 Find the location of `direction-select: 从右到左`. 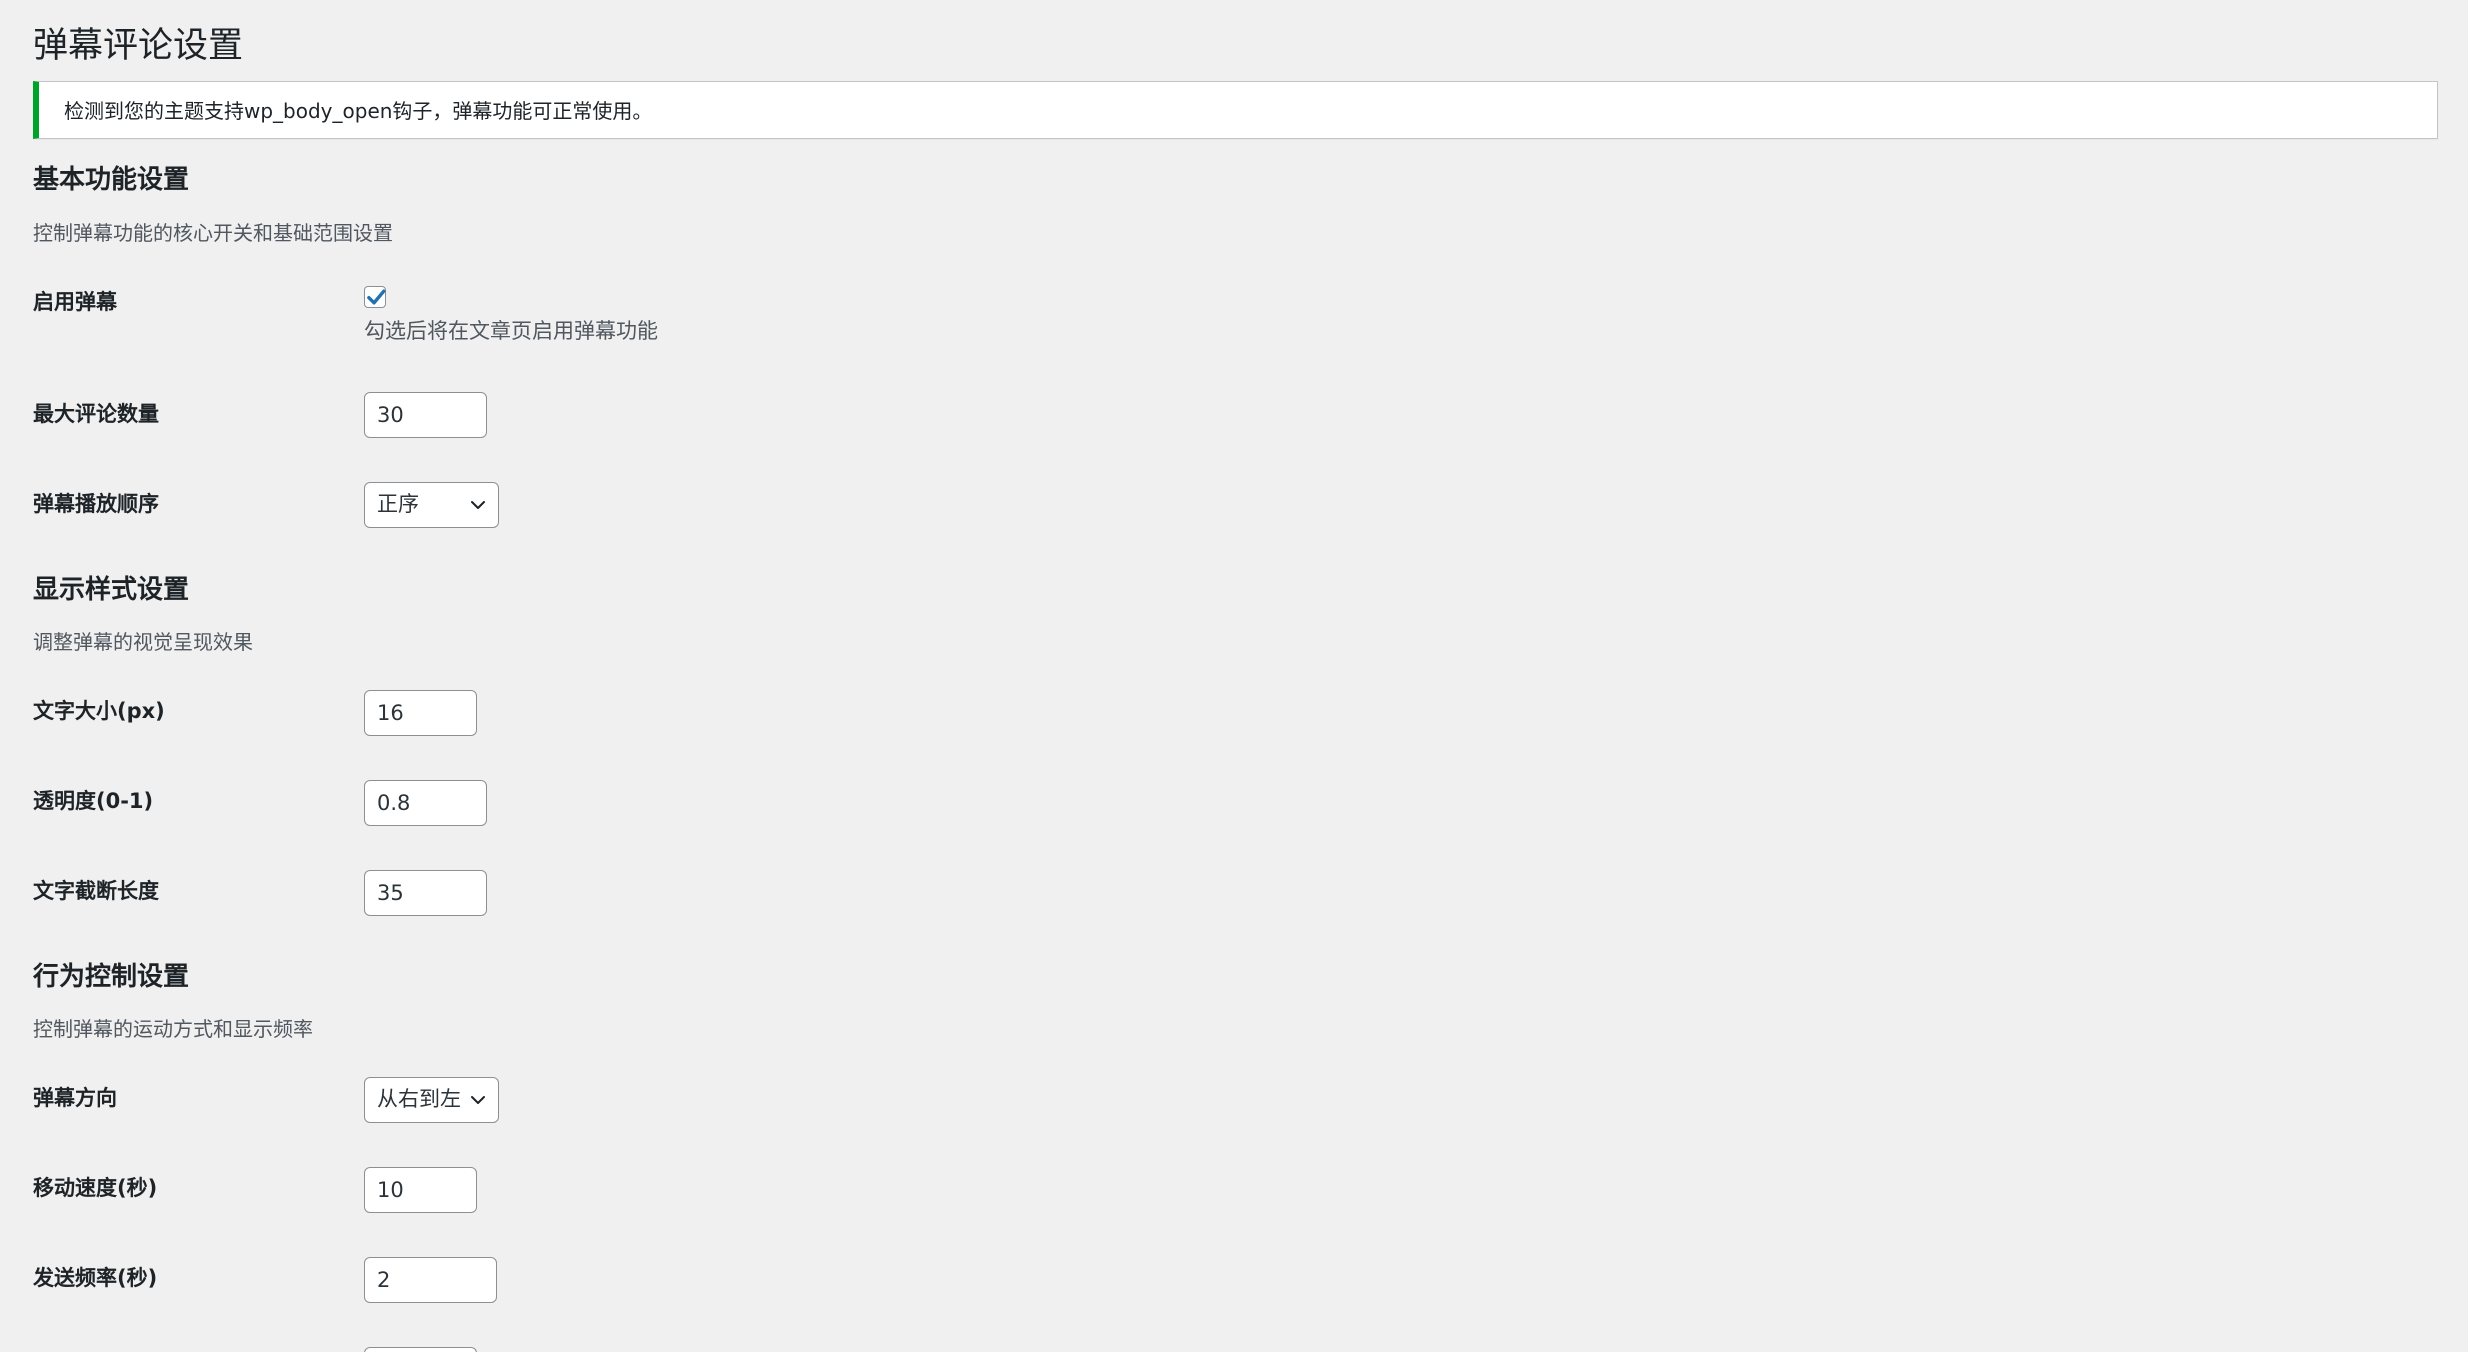

direction-select: 从右到左 is located at coordinates (431, 1100).